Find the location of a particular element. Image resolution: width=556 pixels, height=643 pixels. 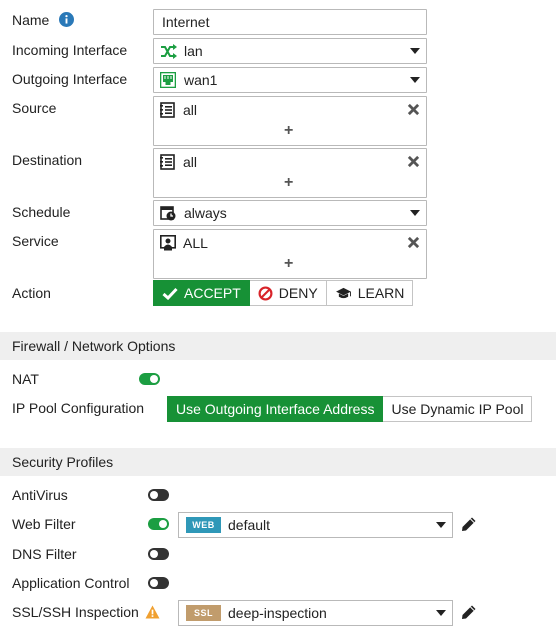

destination-label: Destination is located at coordinates (47, 160).